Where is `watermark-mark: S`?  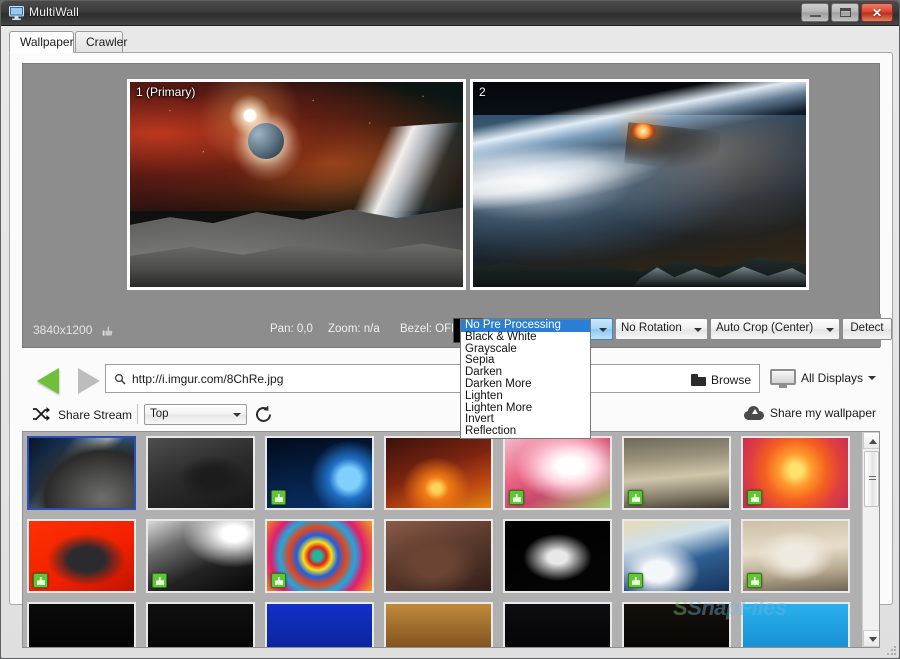 watermark-mark: S is located at coordinates (680, 607).